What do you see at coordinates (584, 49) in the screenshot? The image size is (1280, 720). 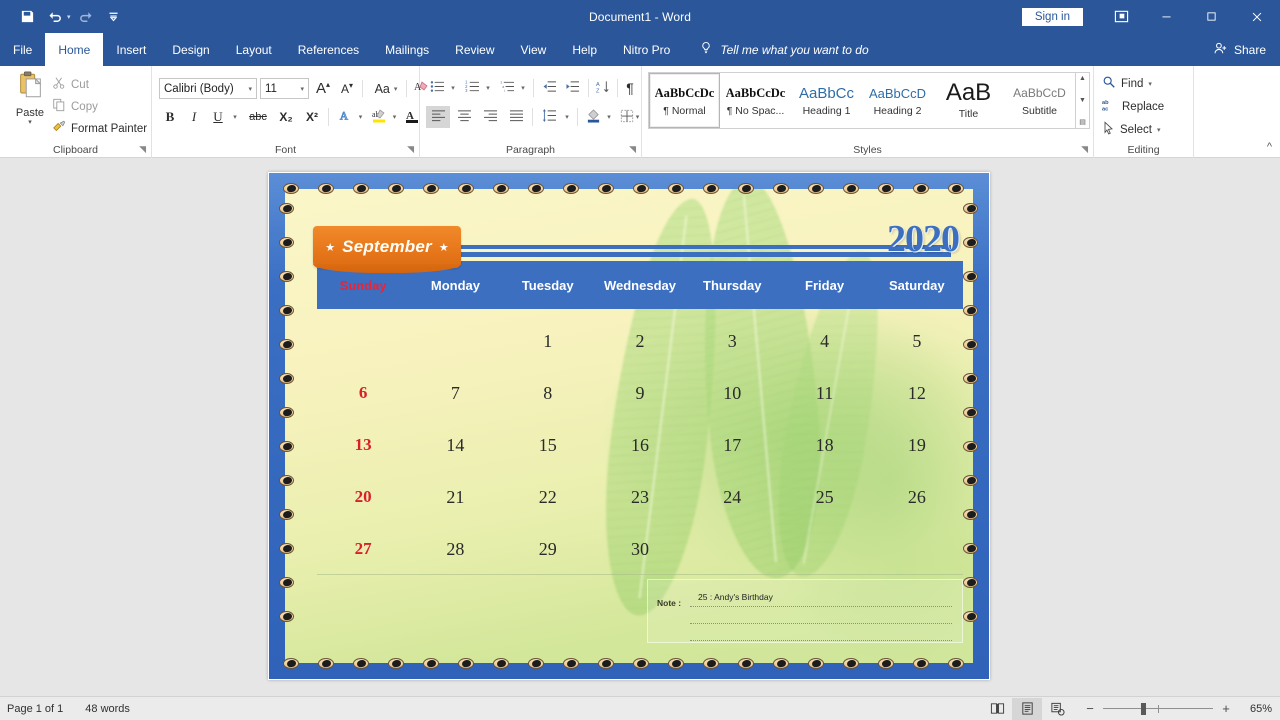 I see `tab-help: Help` at bounding box center [584, 49].